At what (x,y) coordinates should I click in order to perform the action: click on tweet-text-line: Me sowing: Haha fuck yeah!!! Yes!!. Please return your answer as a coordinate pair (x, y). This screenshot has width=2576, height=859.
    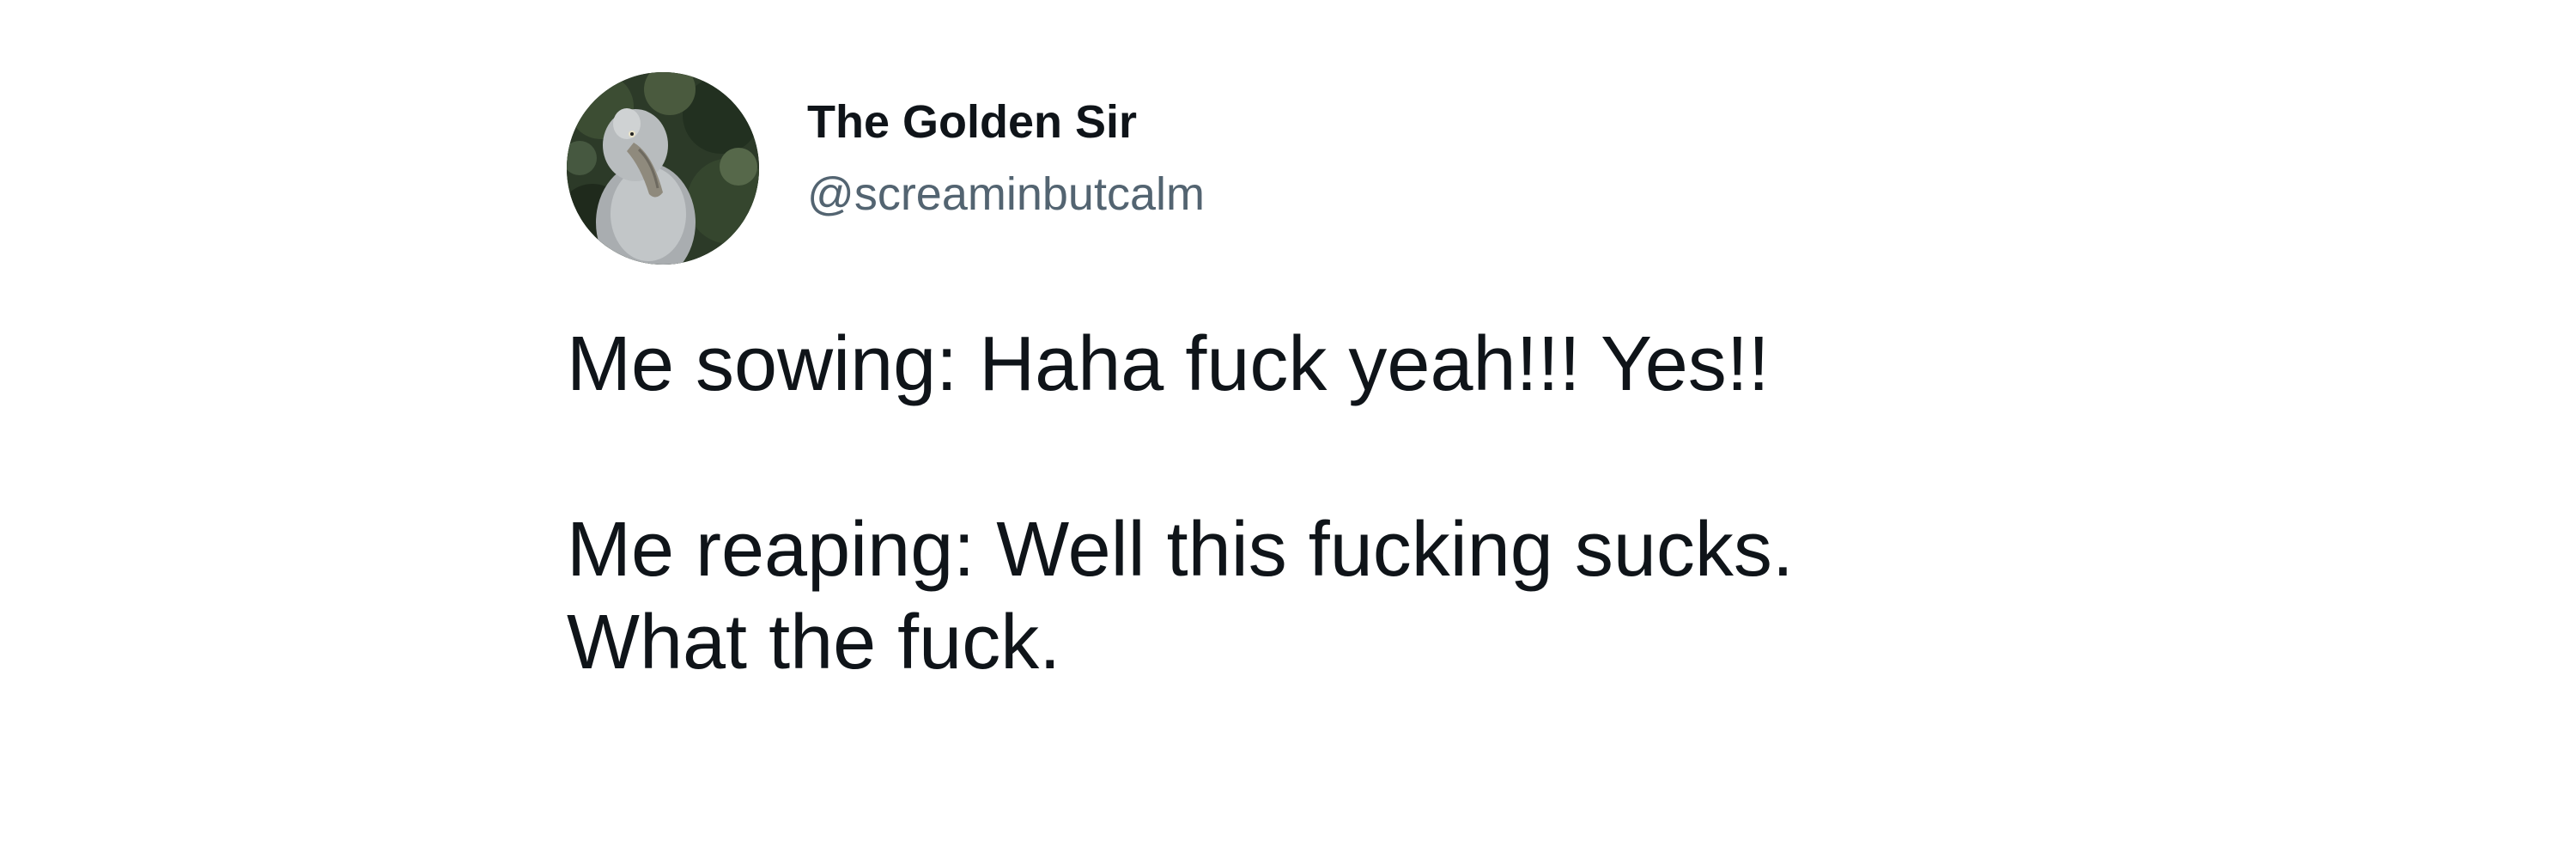
    Looking at the image, I should click on (1169, 364).